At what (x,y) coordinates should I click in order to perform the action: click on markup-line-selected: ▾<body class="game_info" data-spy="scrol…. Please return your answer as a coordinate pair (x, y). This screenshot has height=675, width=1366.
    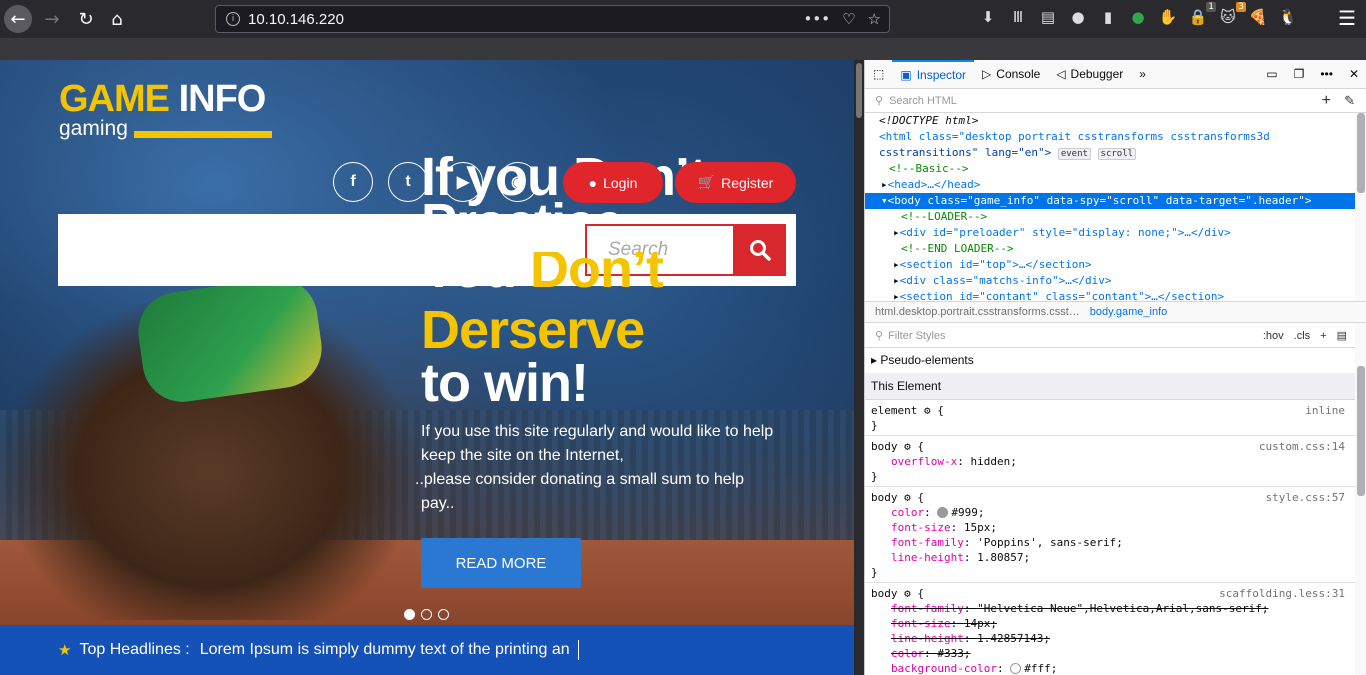
    Looking at the image, I should click on (1110, 201).